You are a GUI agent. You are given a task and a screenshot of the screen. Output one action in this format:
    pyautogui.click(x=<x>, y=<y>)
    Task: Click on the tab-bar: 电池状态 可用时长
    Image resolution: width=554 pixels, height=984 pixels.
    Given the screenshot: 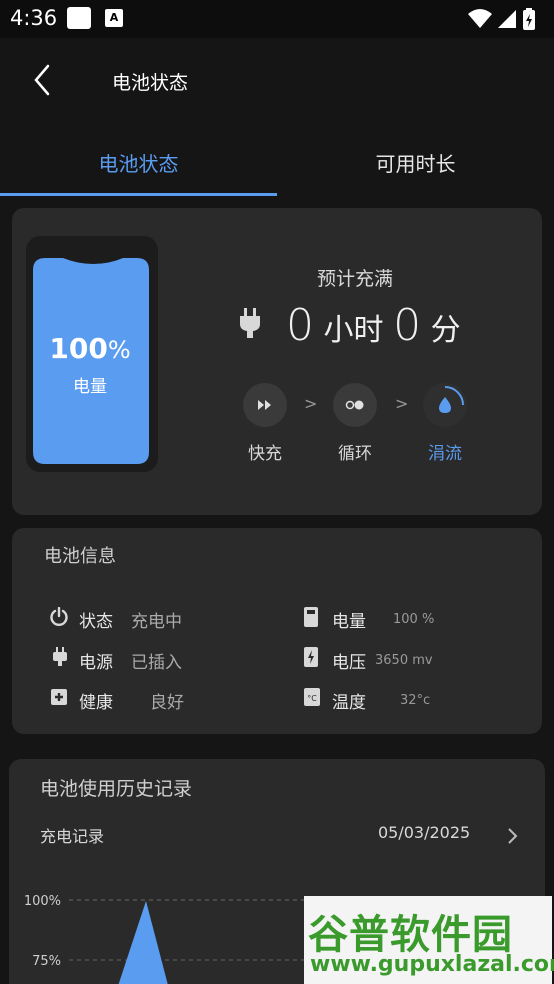 What is the action you would take?
    pyautogui.click(x=277, y=160)
    